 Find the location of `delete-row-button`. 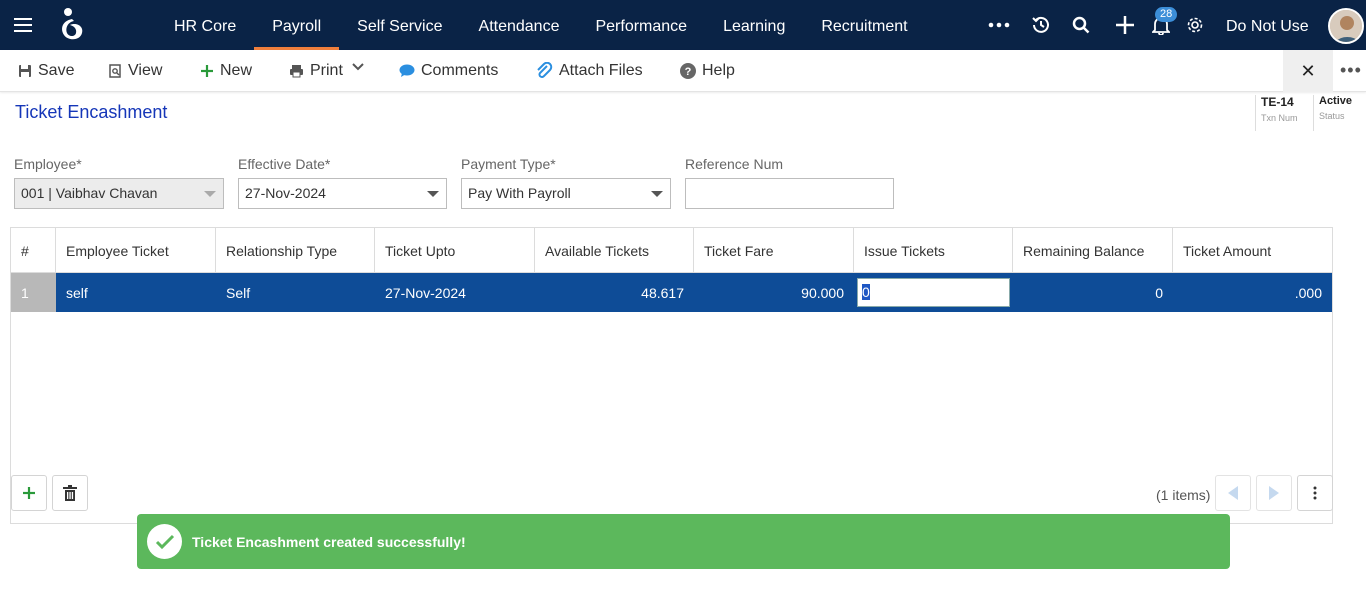

delete-row-button is located at coordinates (70, 493).